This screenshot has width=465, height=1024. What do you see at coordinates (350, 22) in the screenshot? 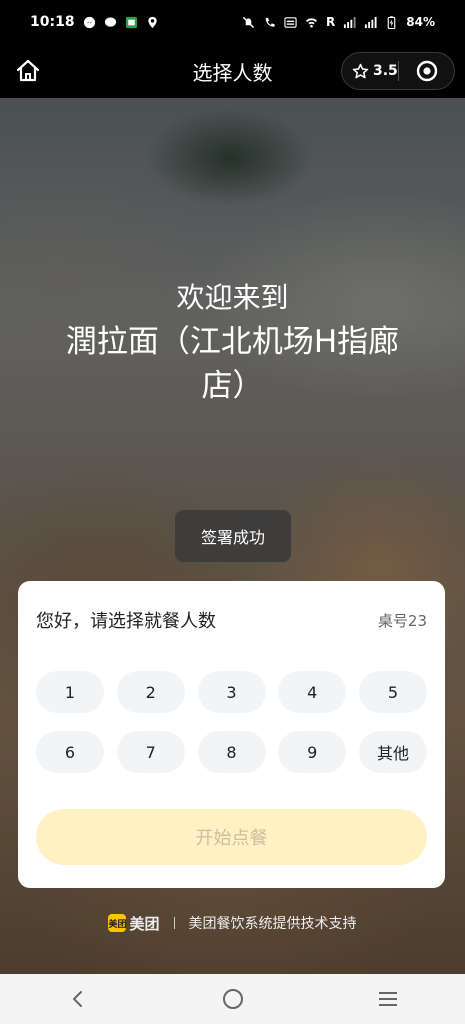
I see `signal-icon` at bounding box center [350, 22].